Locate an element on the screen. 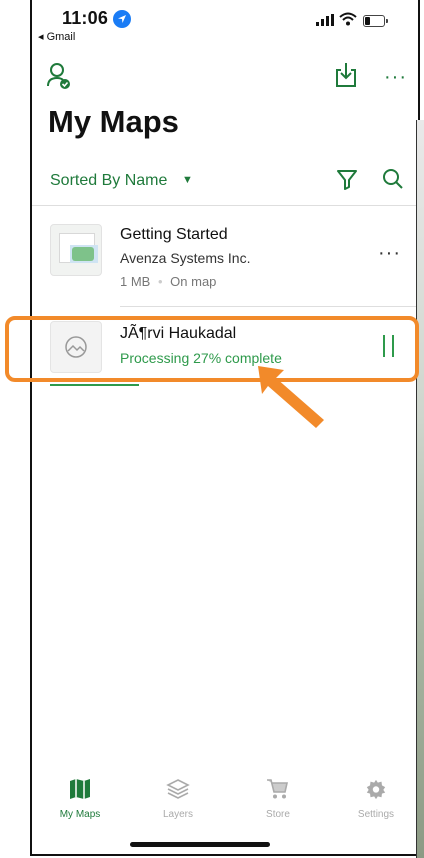 This screenshot has width=424, height=858. search-button is located at coordinates (393, 181).